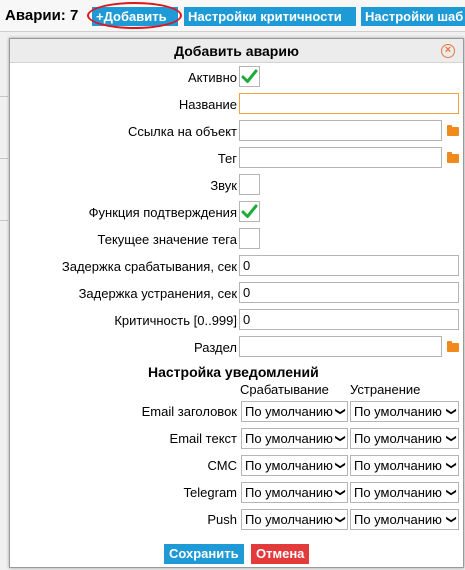  I want to click on tag-label: Тег, so click(227, 158).